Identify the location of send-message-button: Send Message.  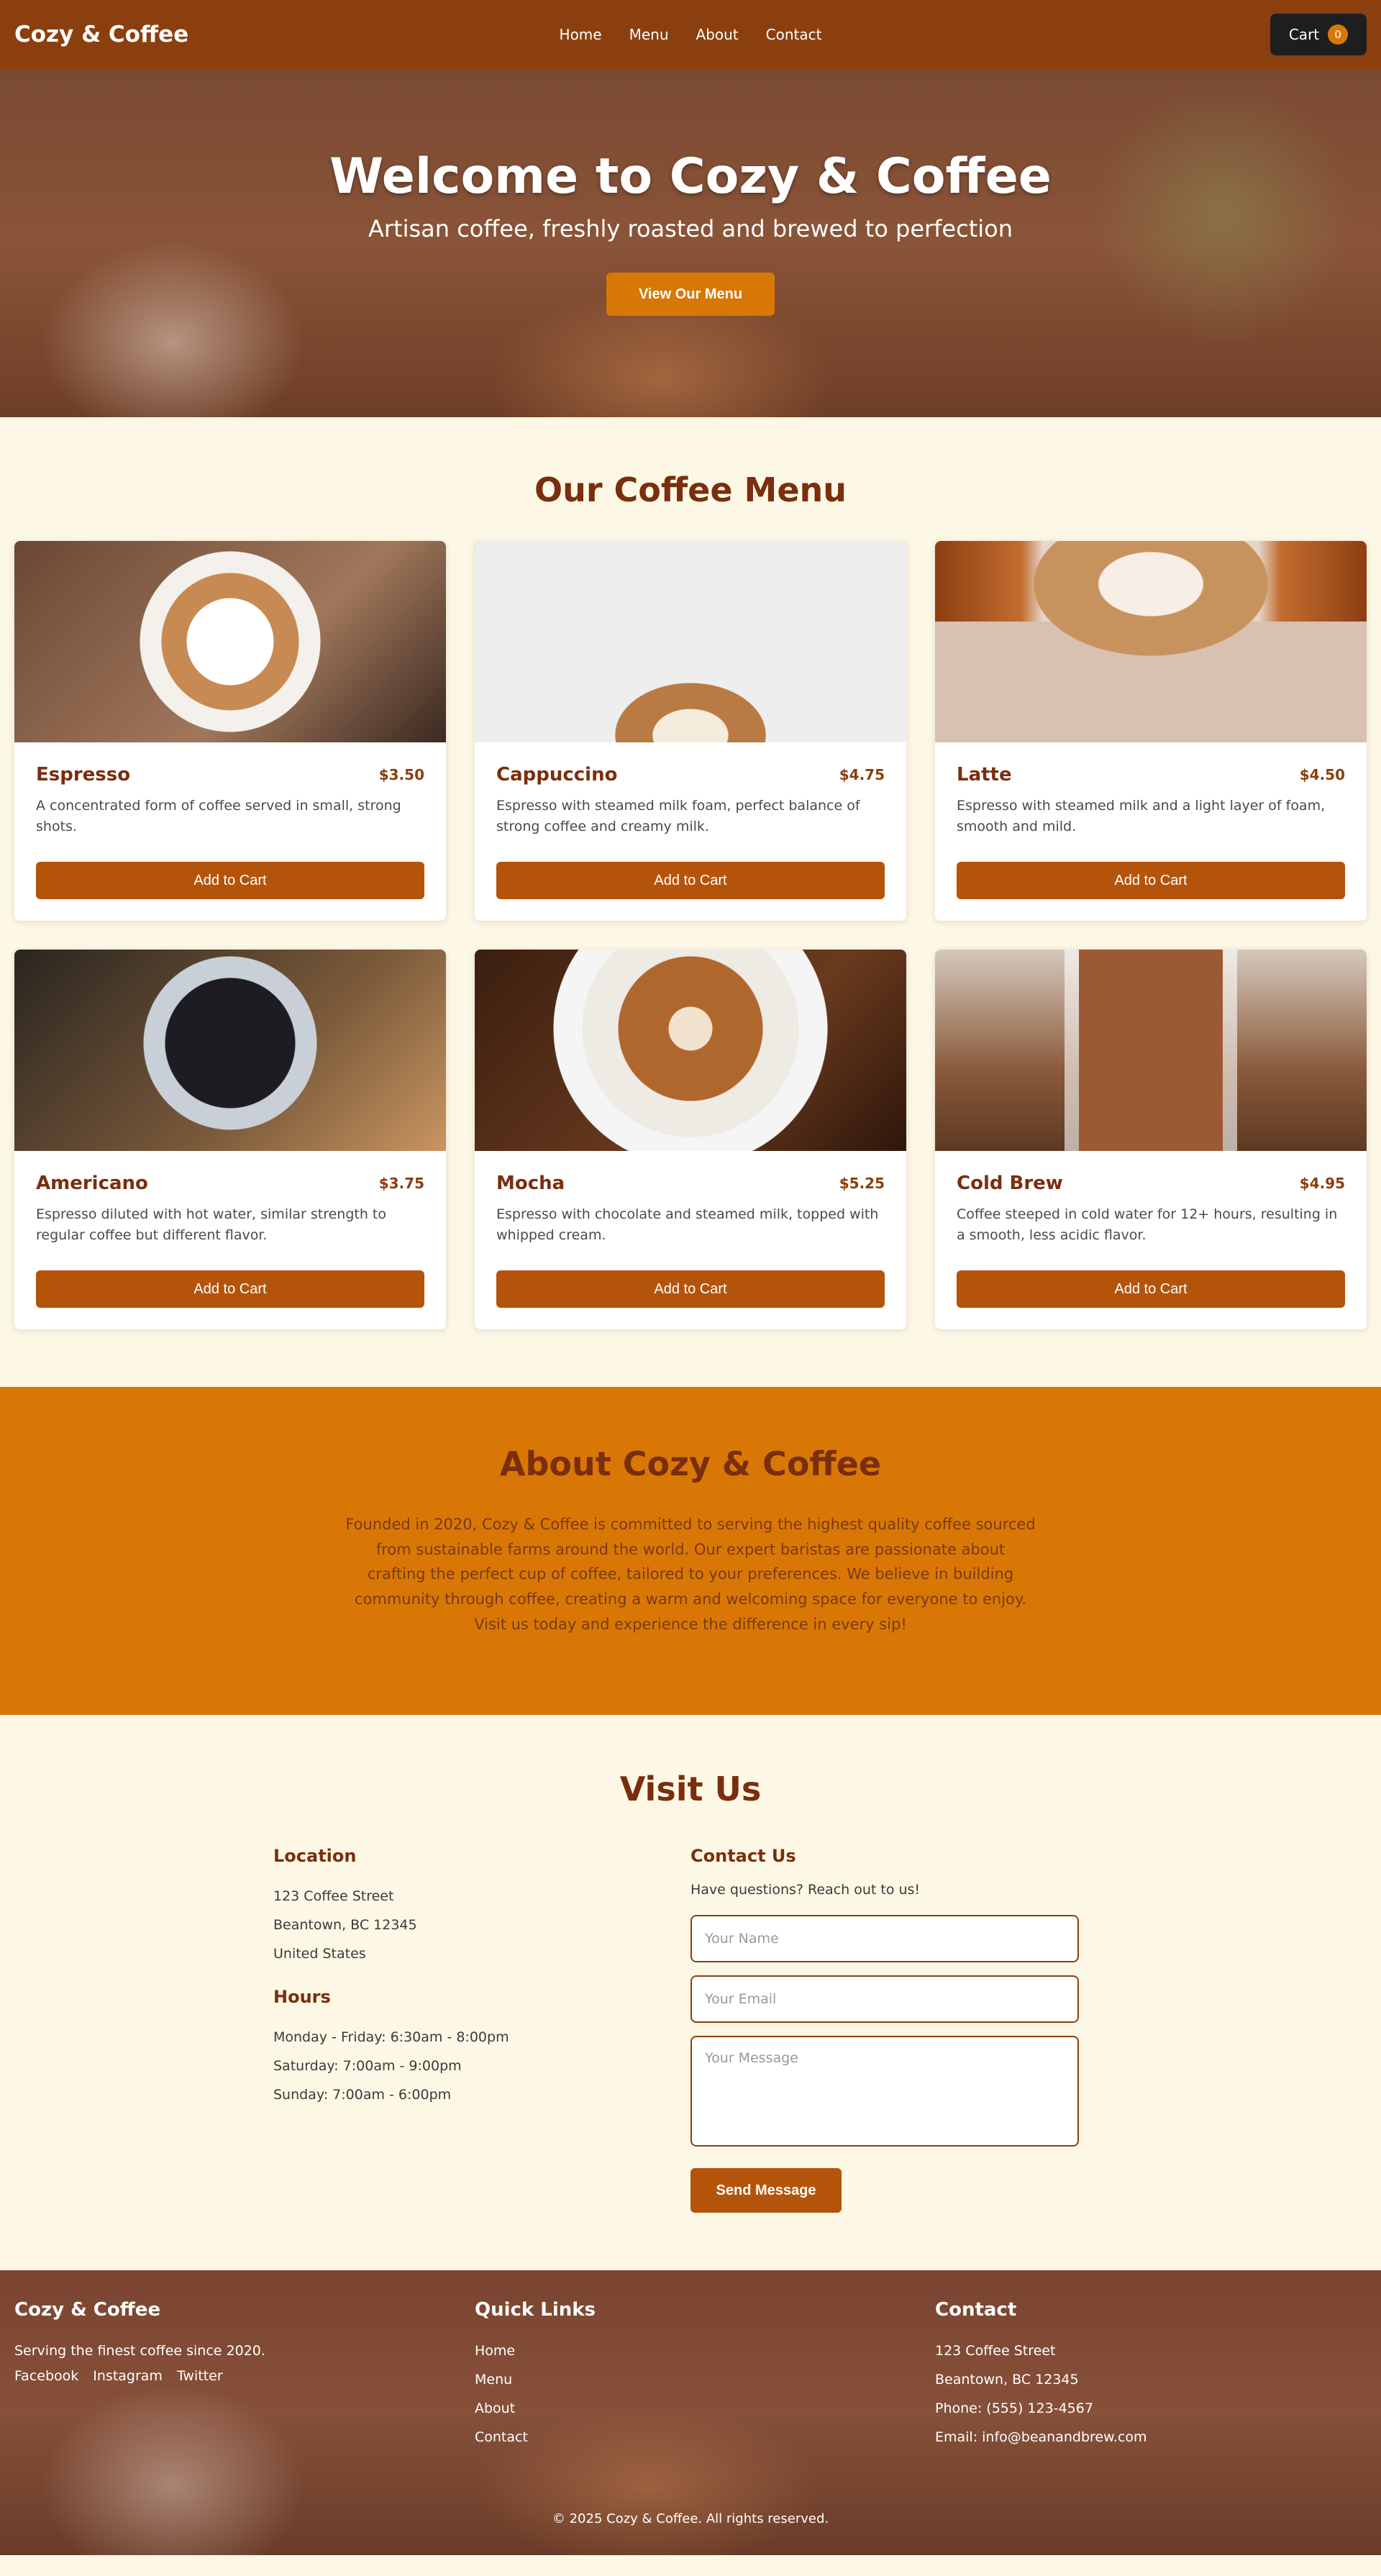
(766, 2190).